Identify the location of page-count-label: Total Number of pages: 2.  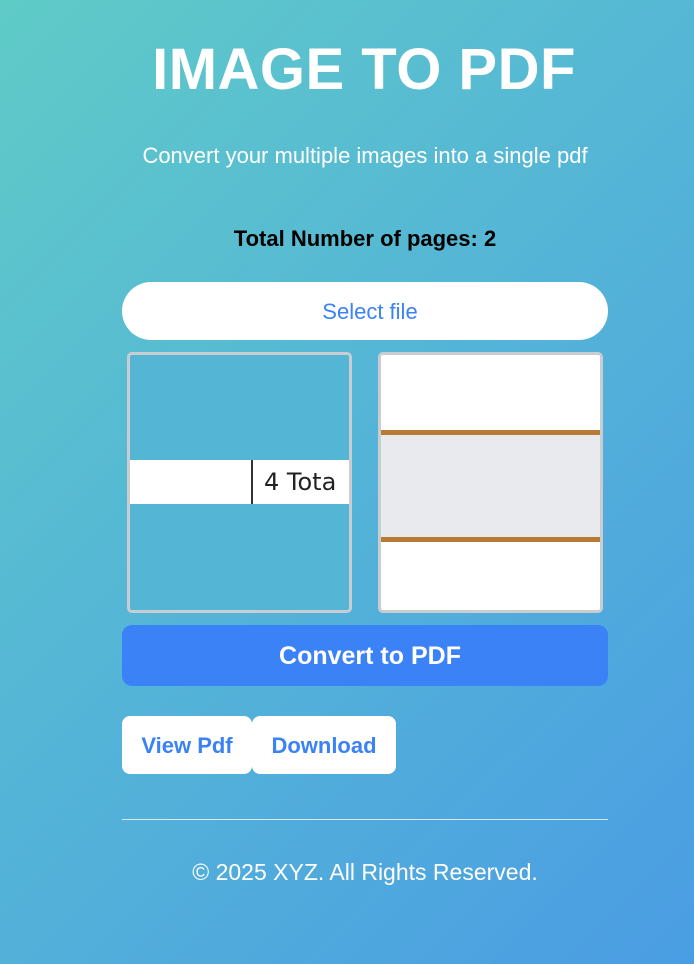
(365, 238).